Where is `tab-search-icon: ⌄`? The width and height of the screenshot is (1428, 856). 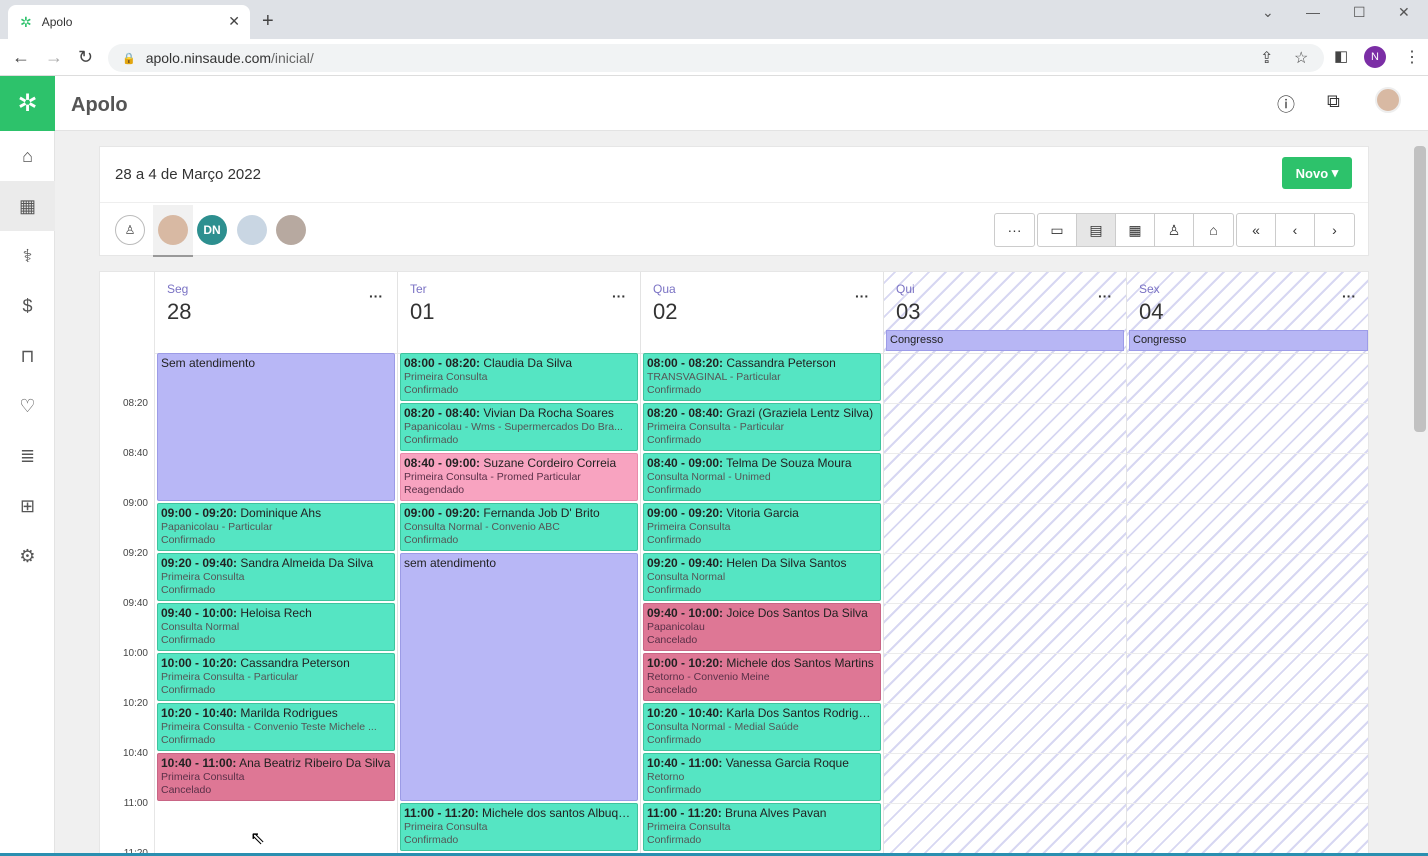
tab-search-icon: ⌄ is located at coordinates (1268, 12).